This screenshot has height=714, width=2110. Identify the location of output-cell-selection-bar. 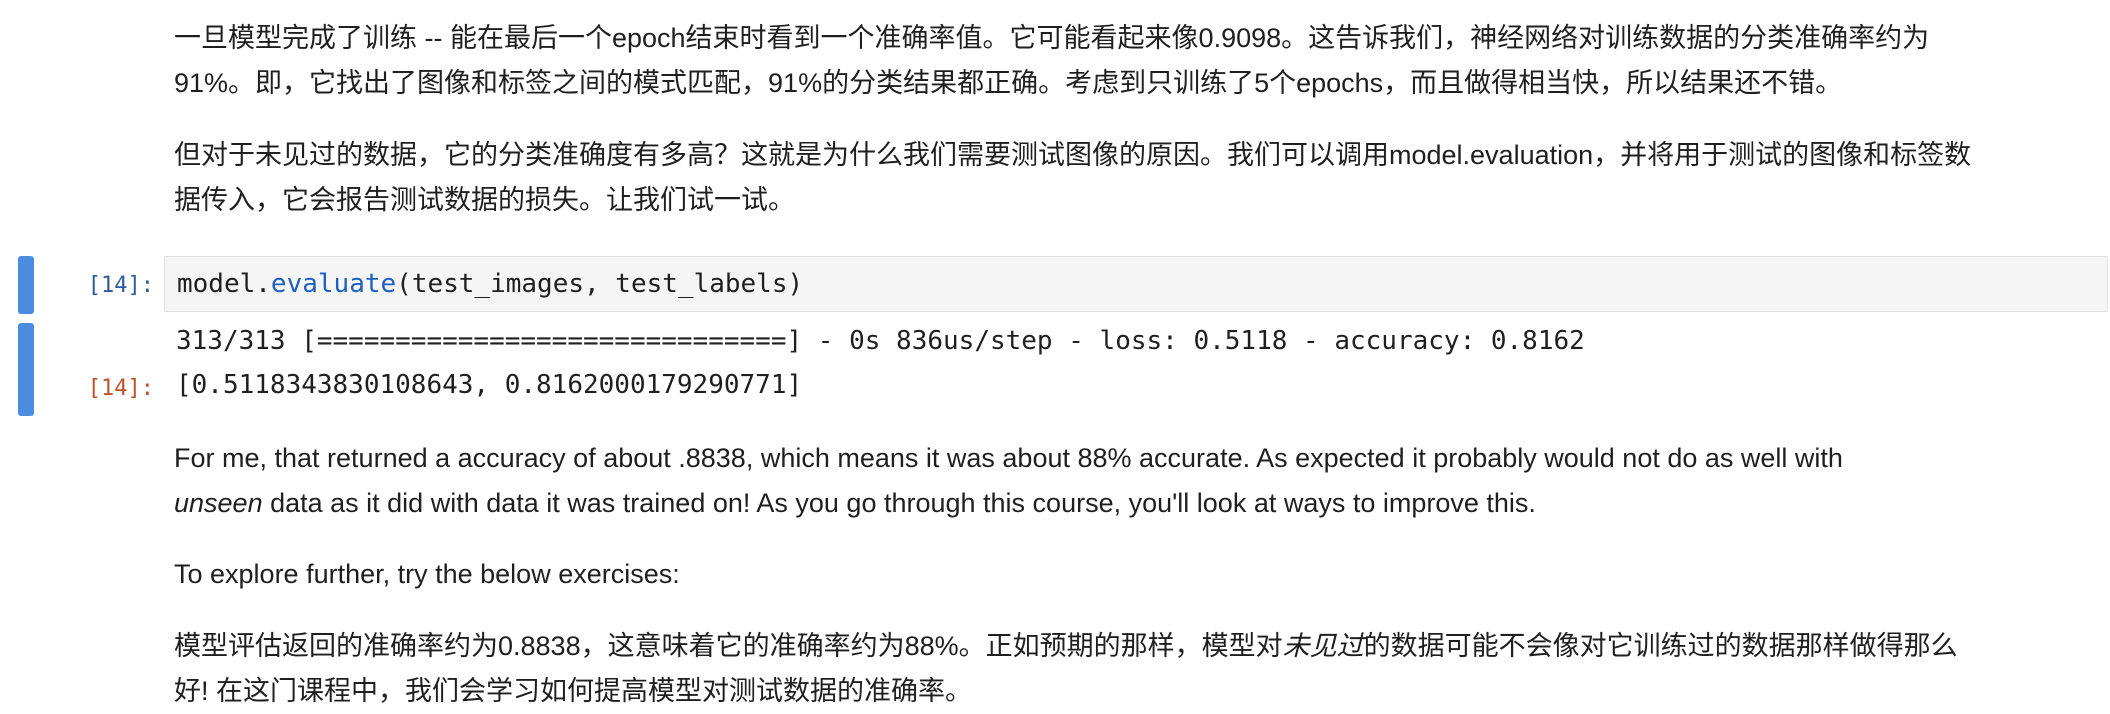
(26, 369).